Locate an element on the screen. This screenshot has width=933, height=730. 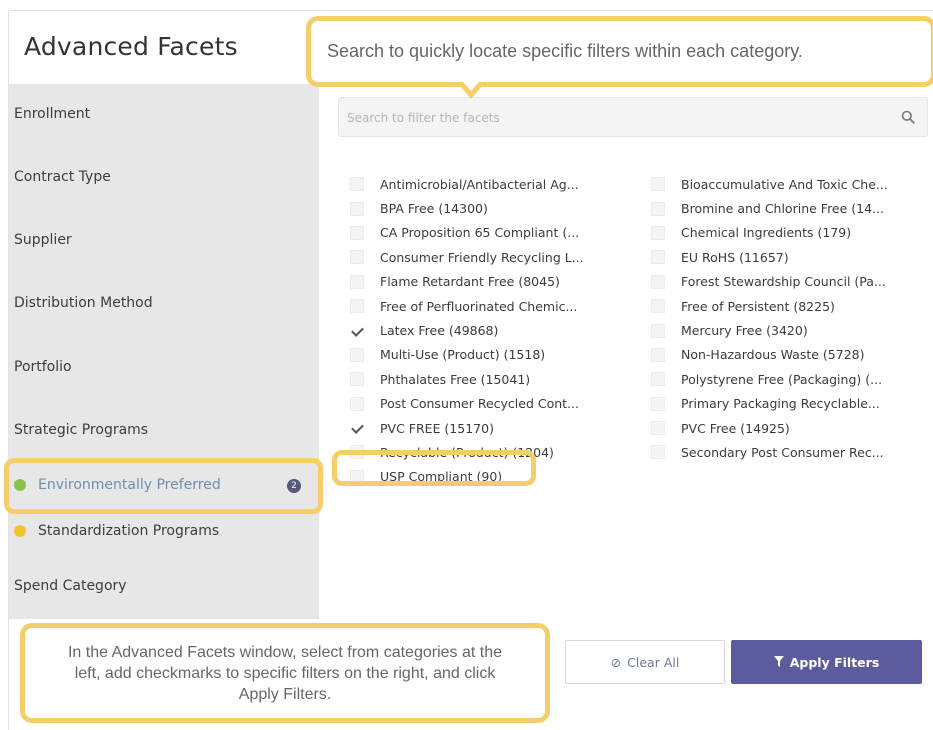
clear-icon: ⊘ is located at coordinates (616, 662).